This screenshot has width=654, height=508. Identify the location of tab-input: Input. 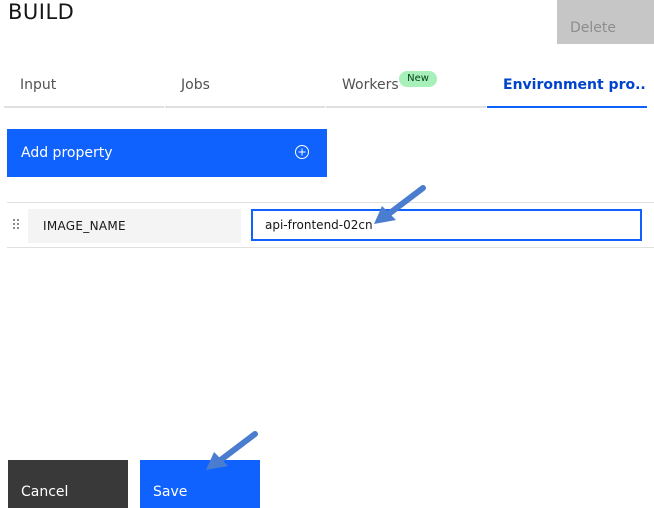
(84, 85).